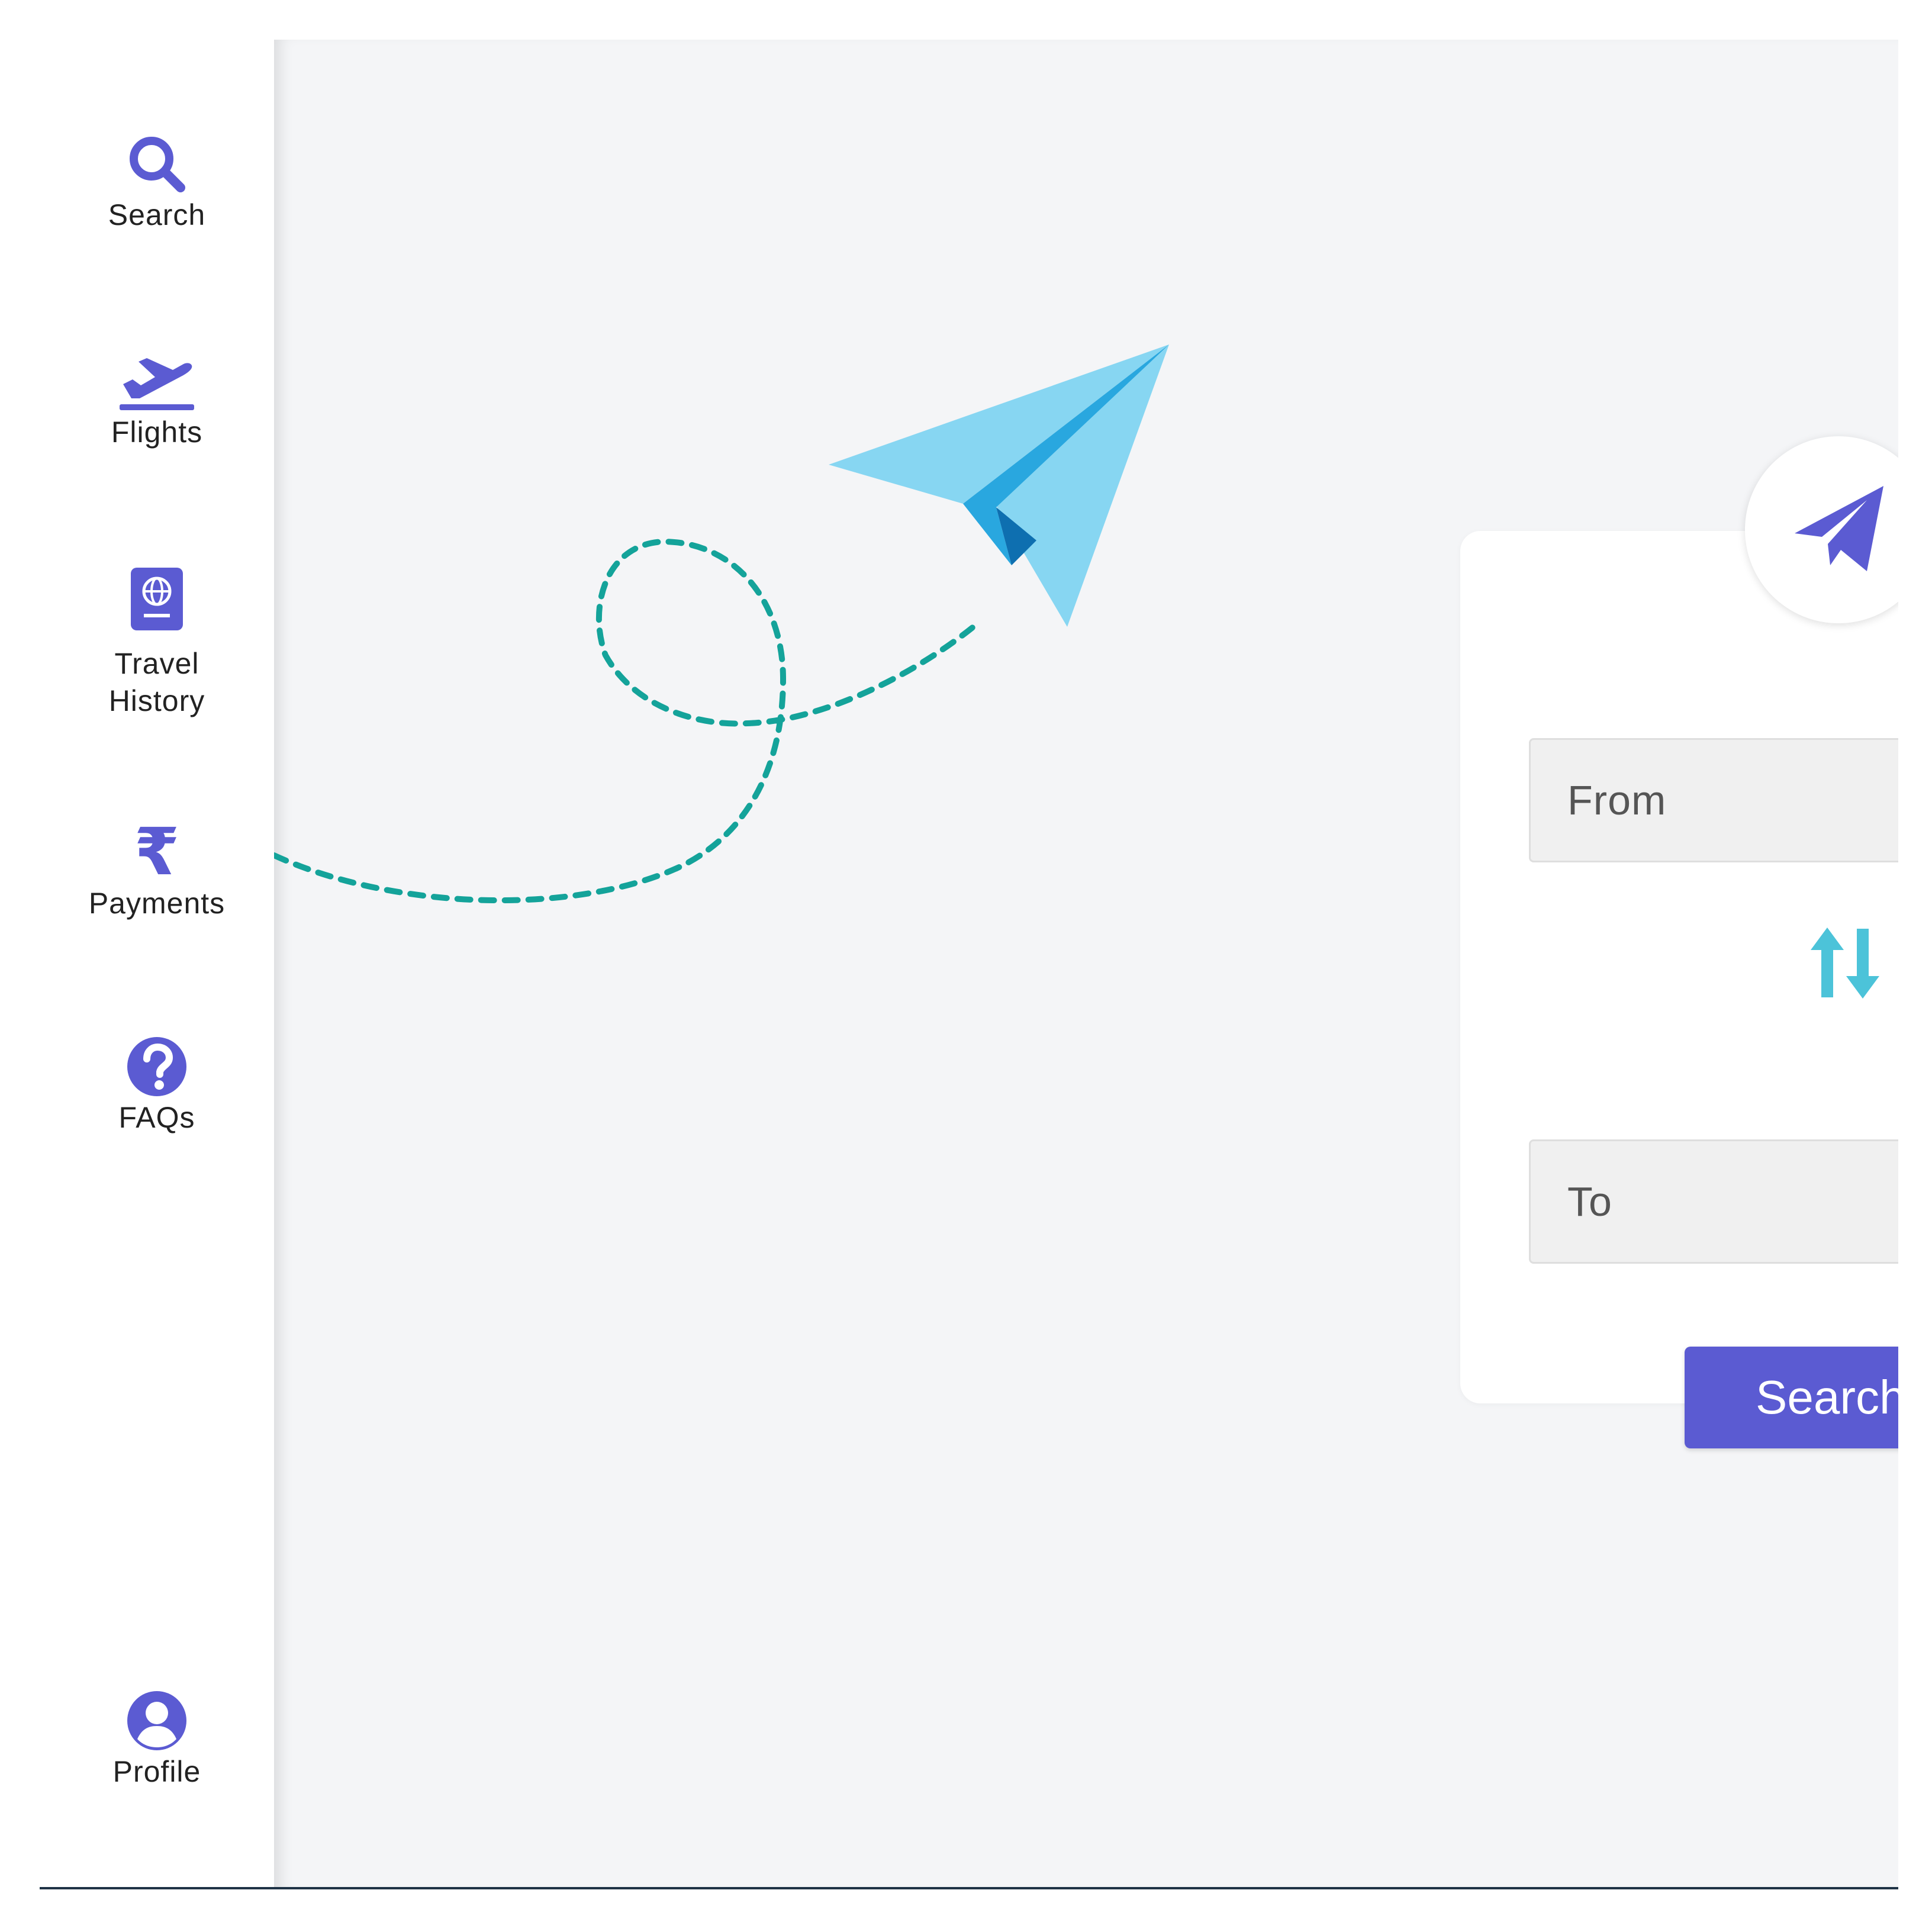 Image resolution: width=1932 pixels, height=1932 pixels. I want to click on sidebar-item-label: FAQs, so click(156, 1117).